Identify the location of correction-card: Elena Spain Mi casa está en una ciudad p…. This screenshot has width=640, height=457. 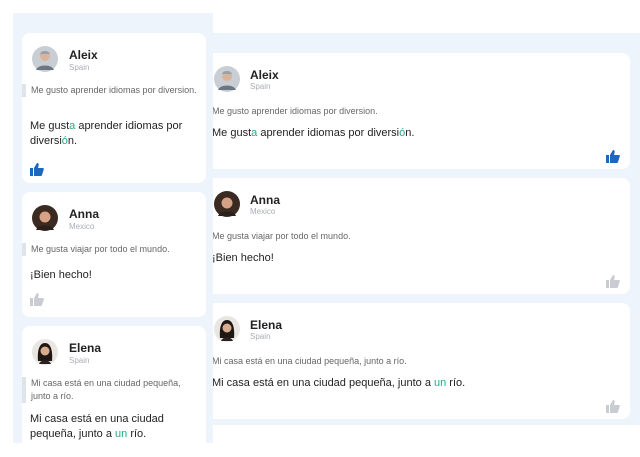
(114, 384).